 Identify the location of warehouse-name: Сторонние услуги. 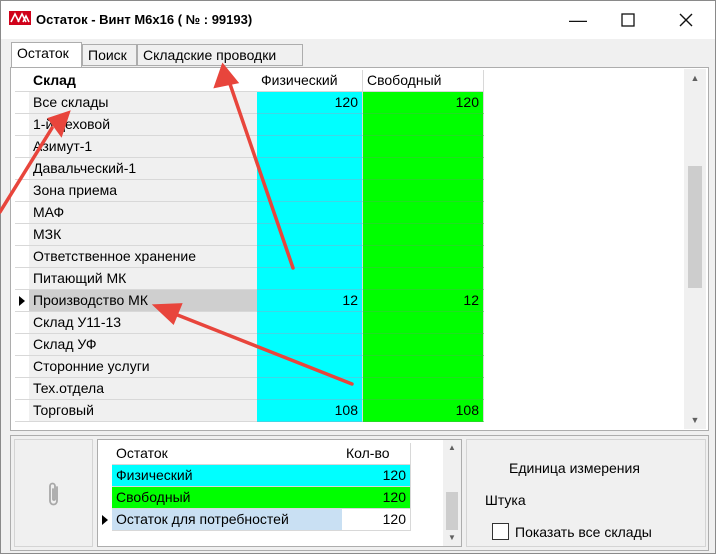
(143, 367).